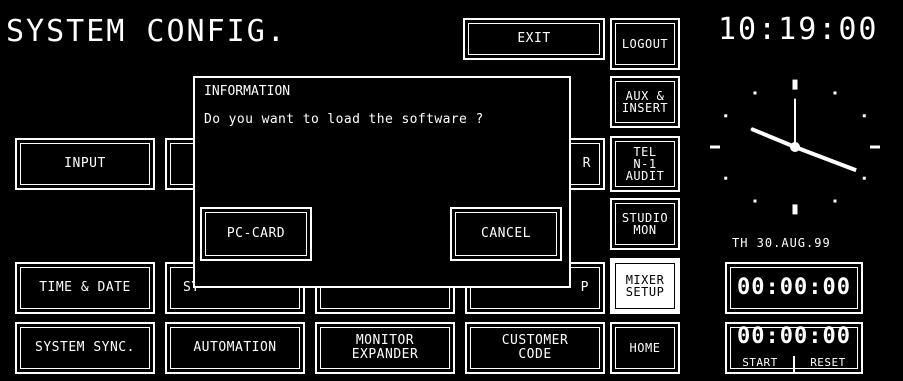  I want to click on system-sync-button: SYSTEM SYNC., so click(85, 348).